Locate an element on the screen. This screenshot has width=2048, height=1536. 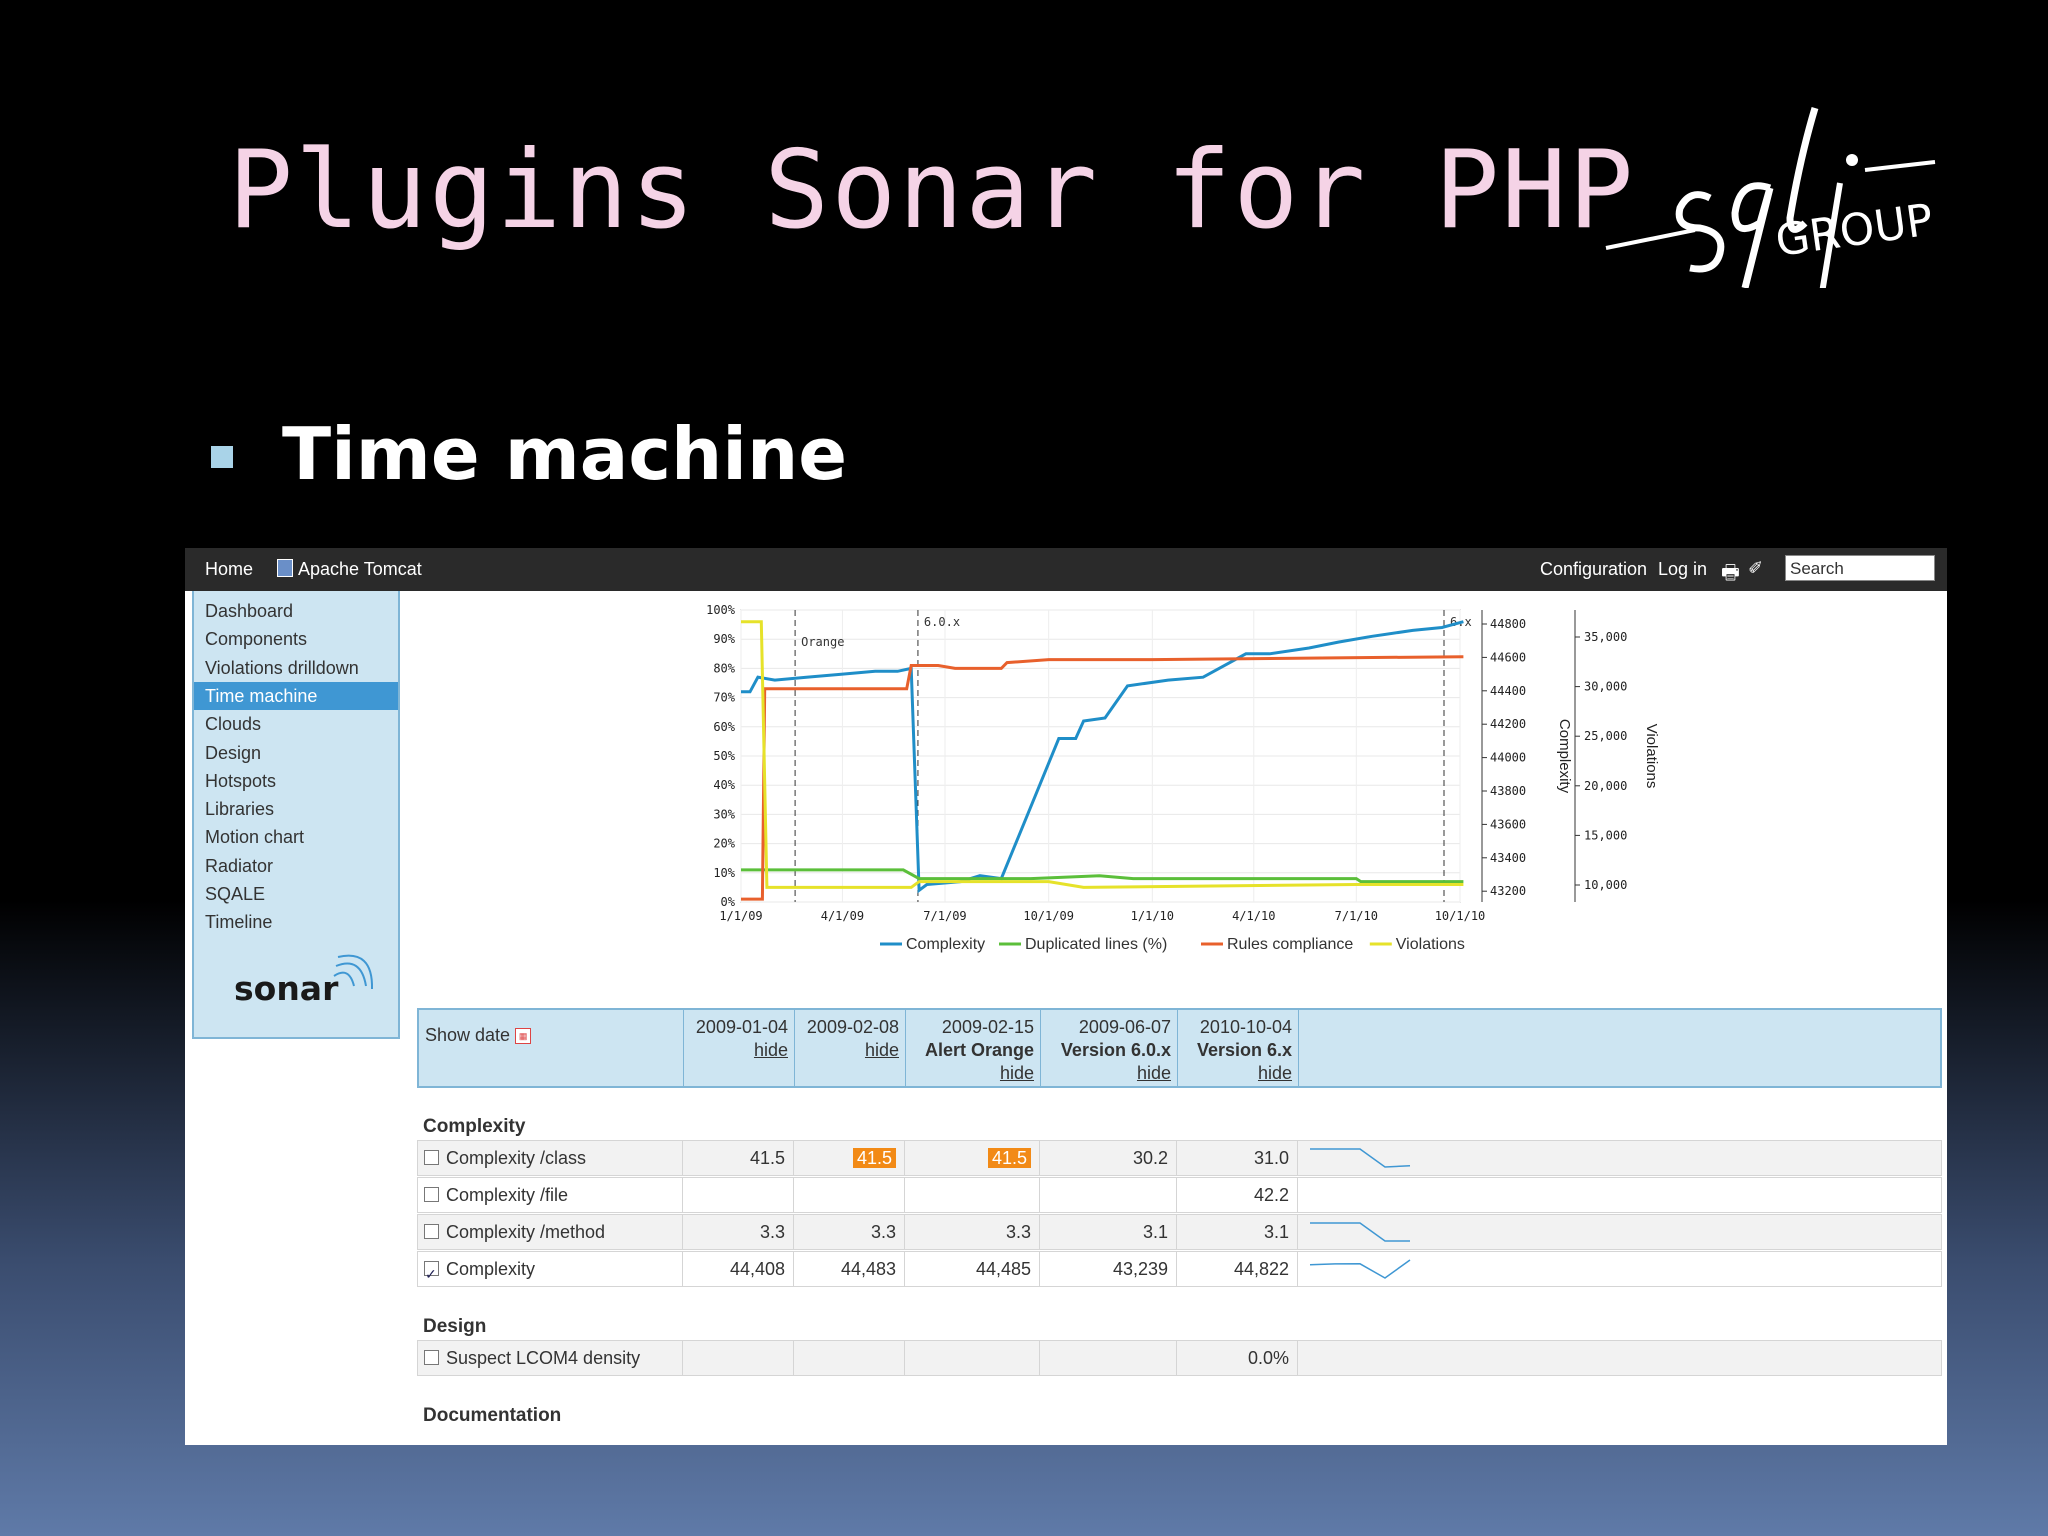
show-date-label: Show date is located at coordinates (468, 1035).